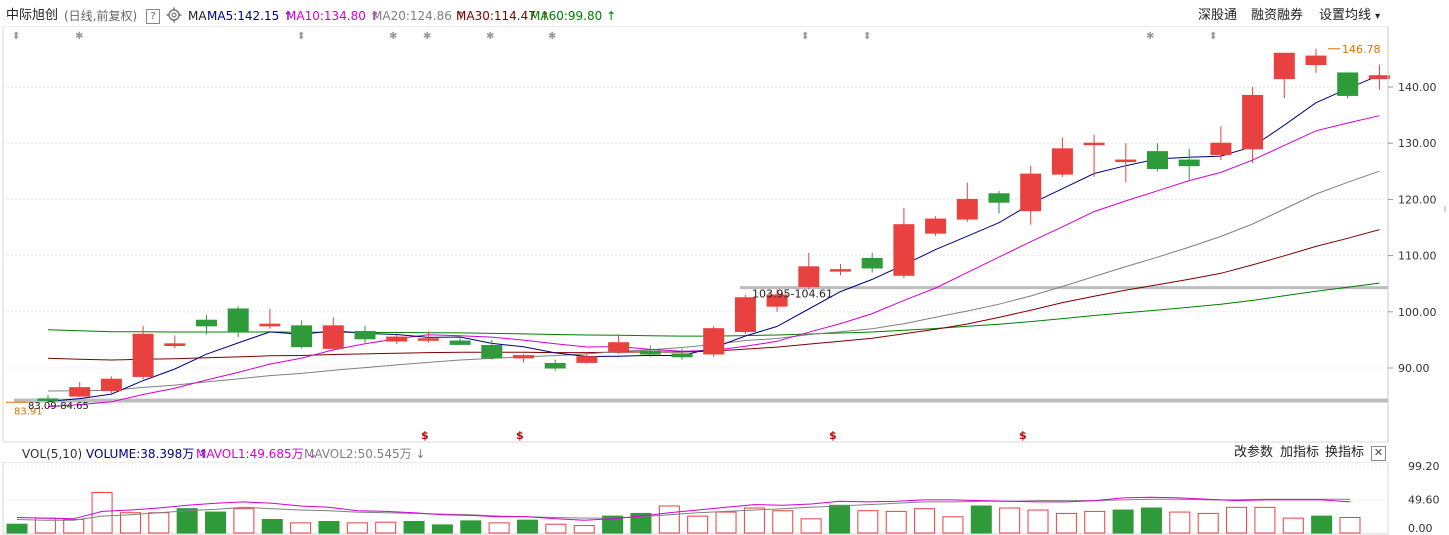 This screenshot has height=535, width=1449. What do you see at coordinates (1213, 36) in the screenshot?
I see `event-marker-icon: ⬍` at bounding box center [1213, 36].